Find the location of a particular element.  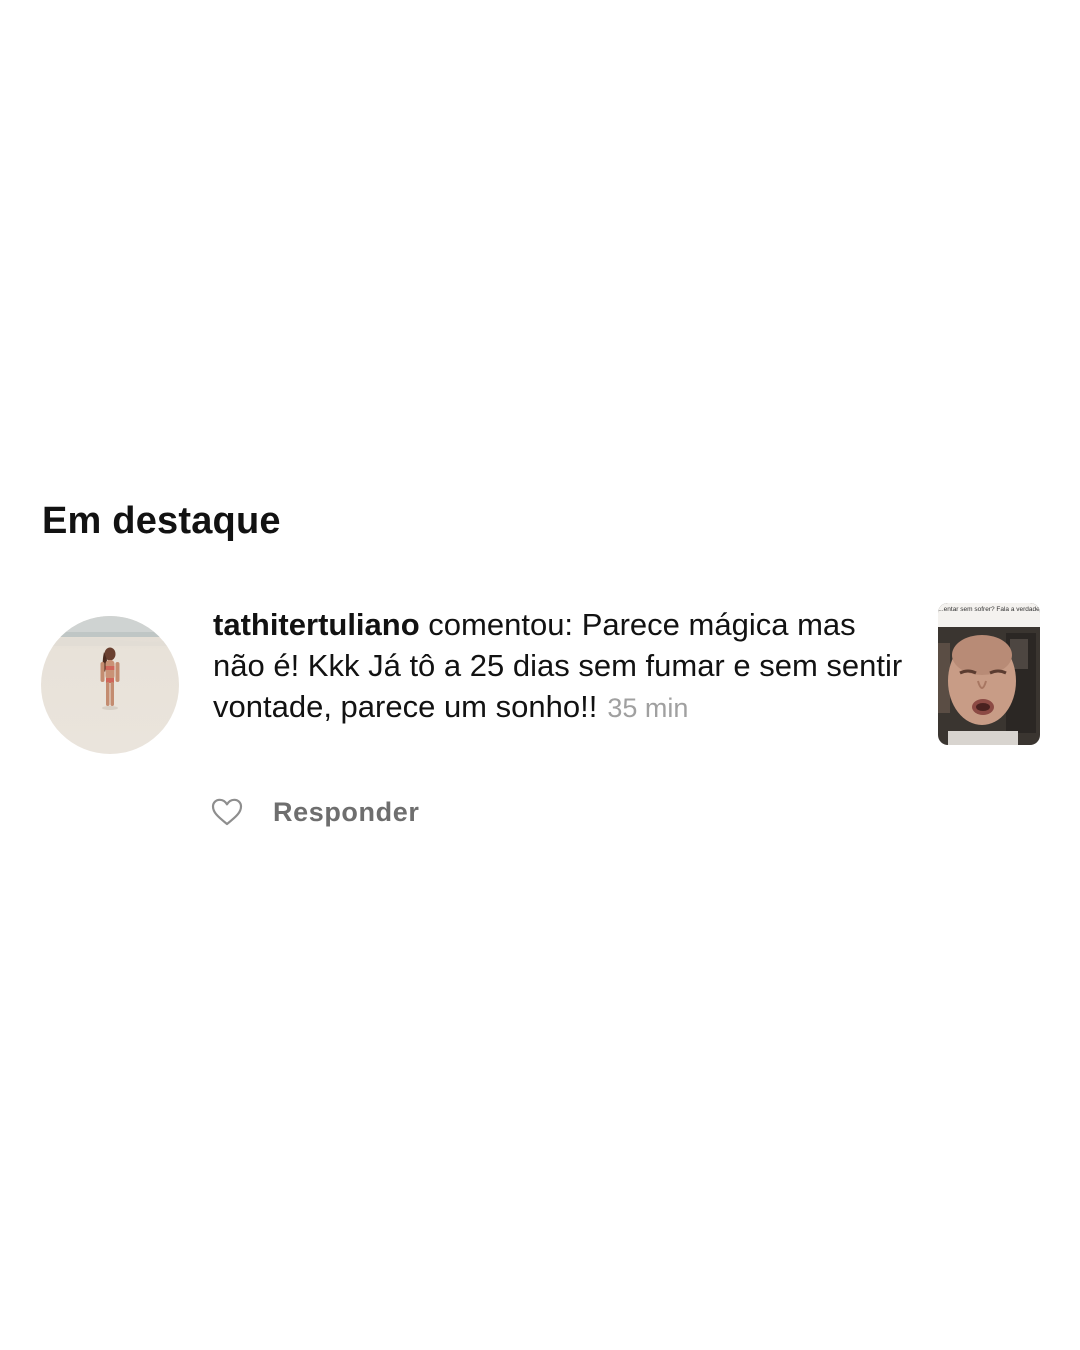

comment-action: comentou: is located at coordinates (501, 624).